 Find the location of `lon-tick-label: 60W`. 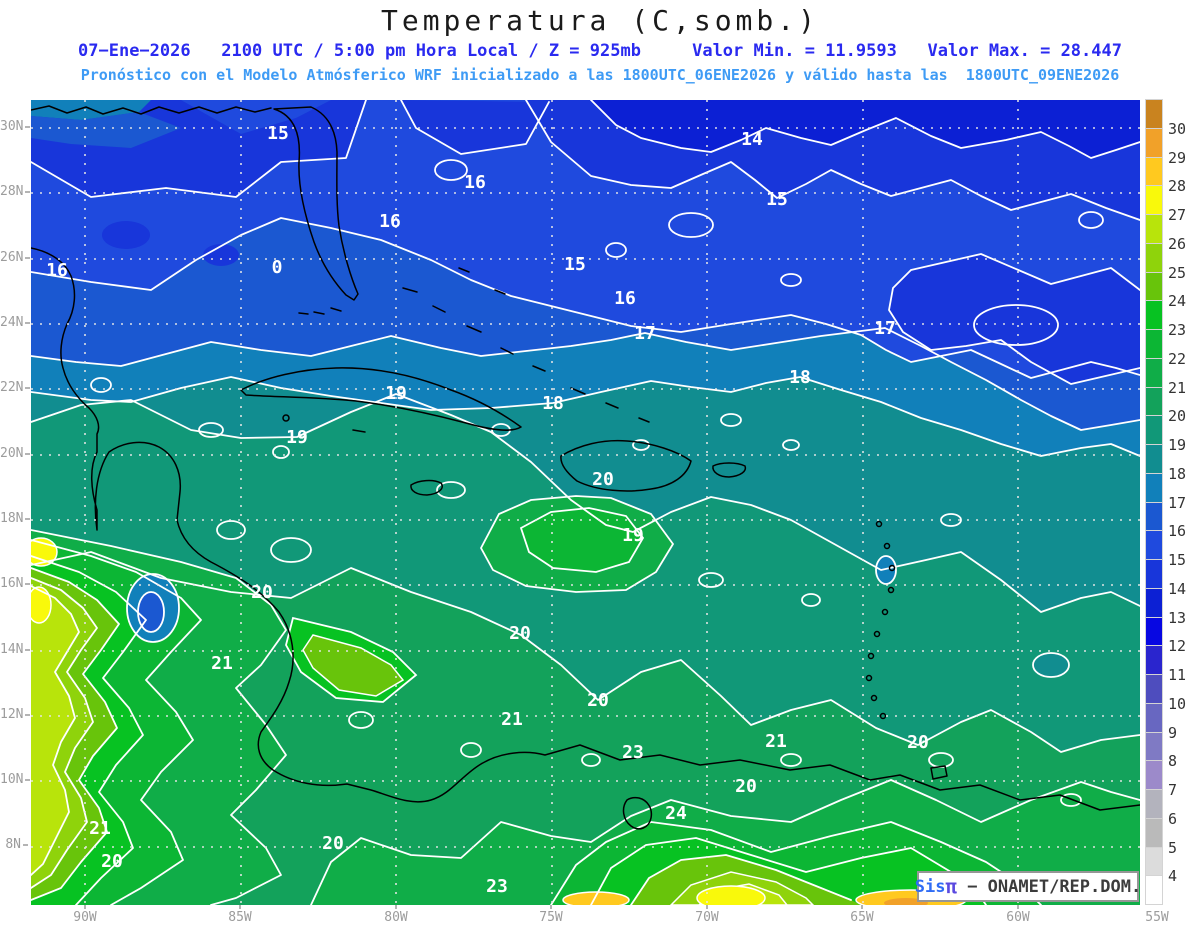

lon-tick-label: 60W is located at coordinates (1018, 915).